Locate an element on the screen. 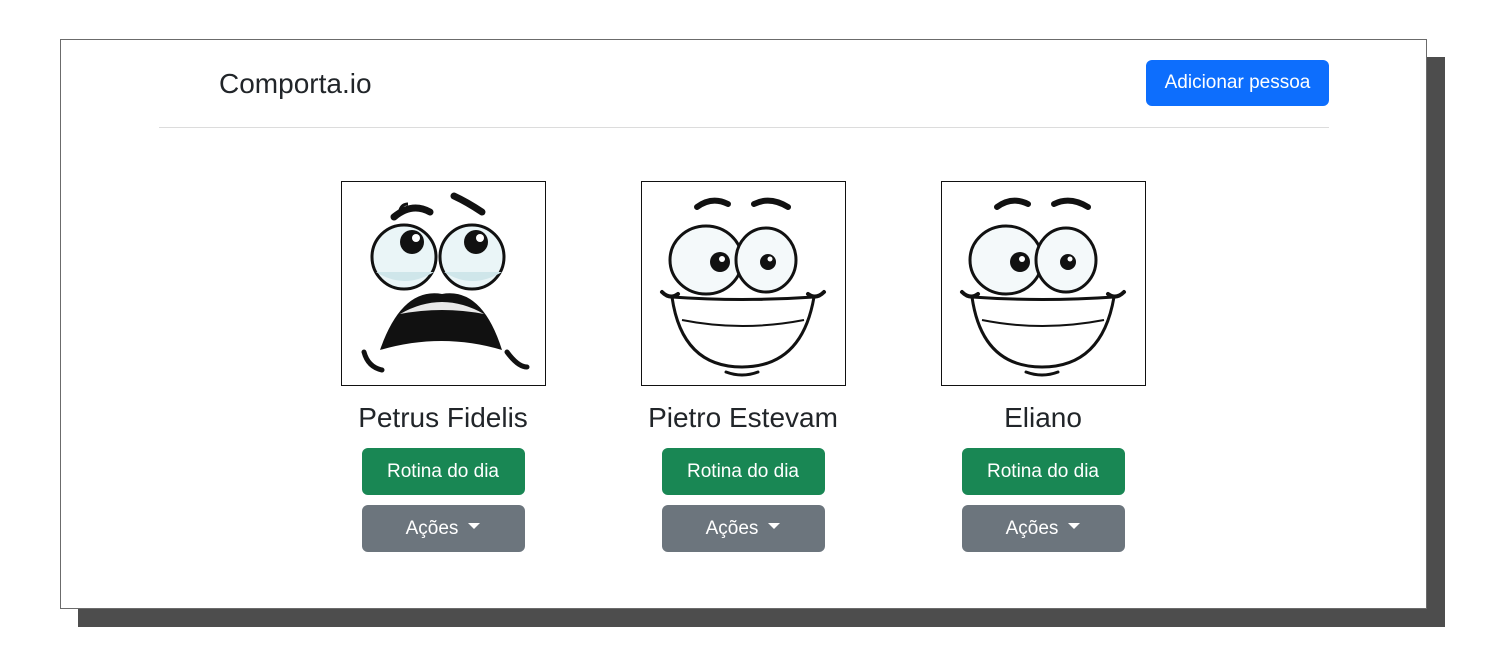 The width and height of the screenshot is (1500, 662). brand-logo-text: Comporta.io is located at coordinates (295, 84).